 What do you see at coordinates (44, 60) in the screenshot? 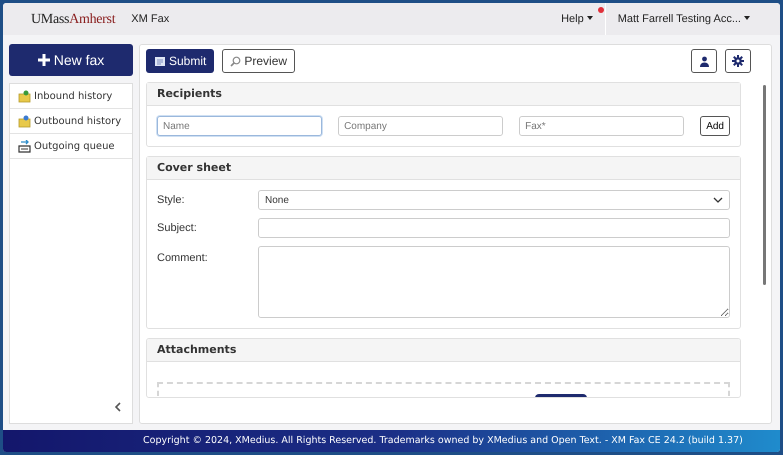
I see `plus-icon` at bounding box center [44, 60].